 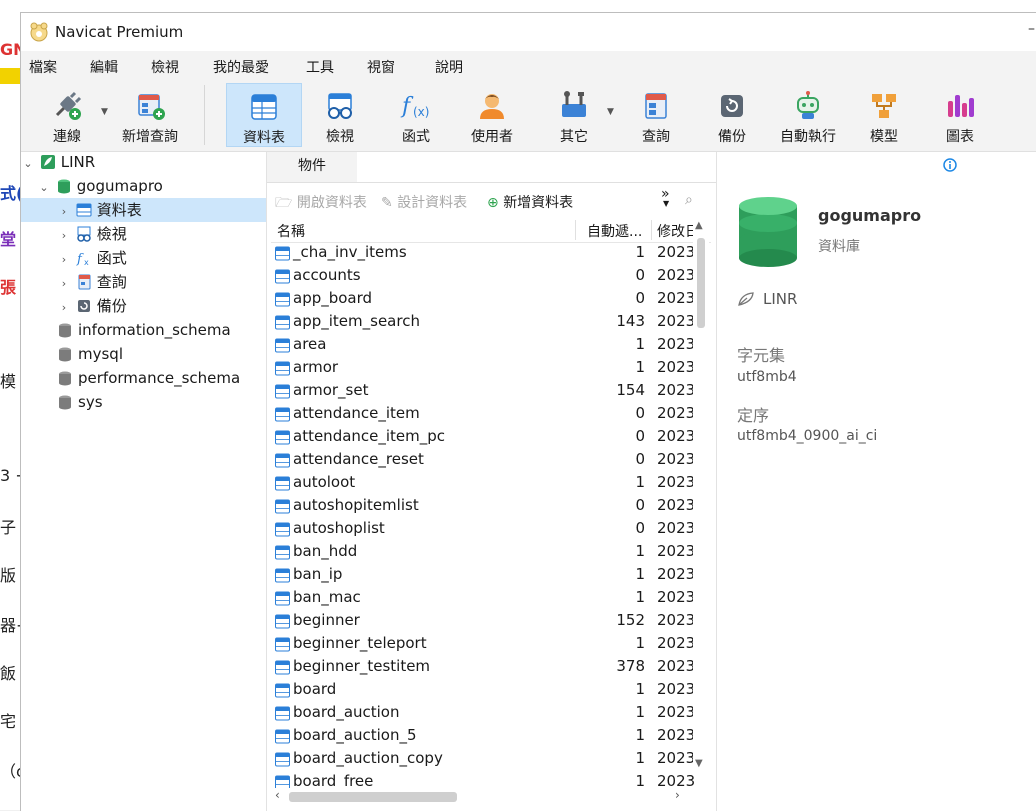 What do you see at coordinates (312, 167) in the screenshot?
I see `tab-objects: 物件` at bounding box center [312, 167].